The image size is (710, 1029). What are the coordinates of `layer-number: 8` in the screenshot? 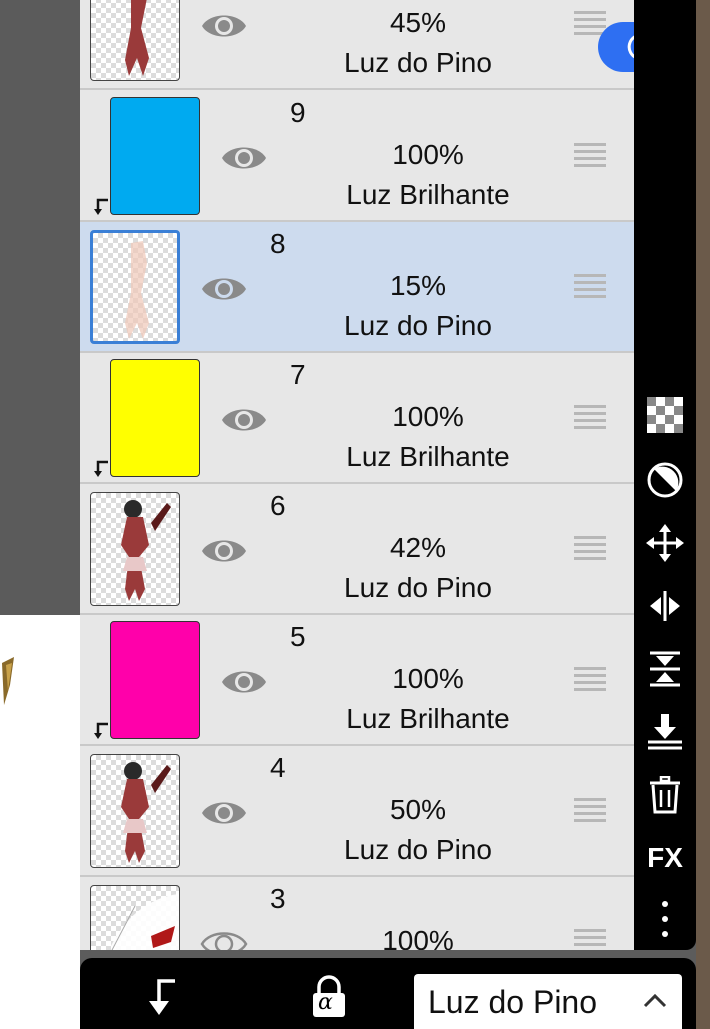 It's located at (278, 243).